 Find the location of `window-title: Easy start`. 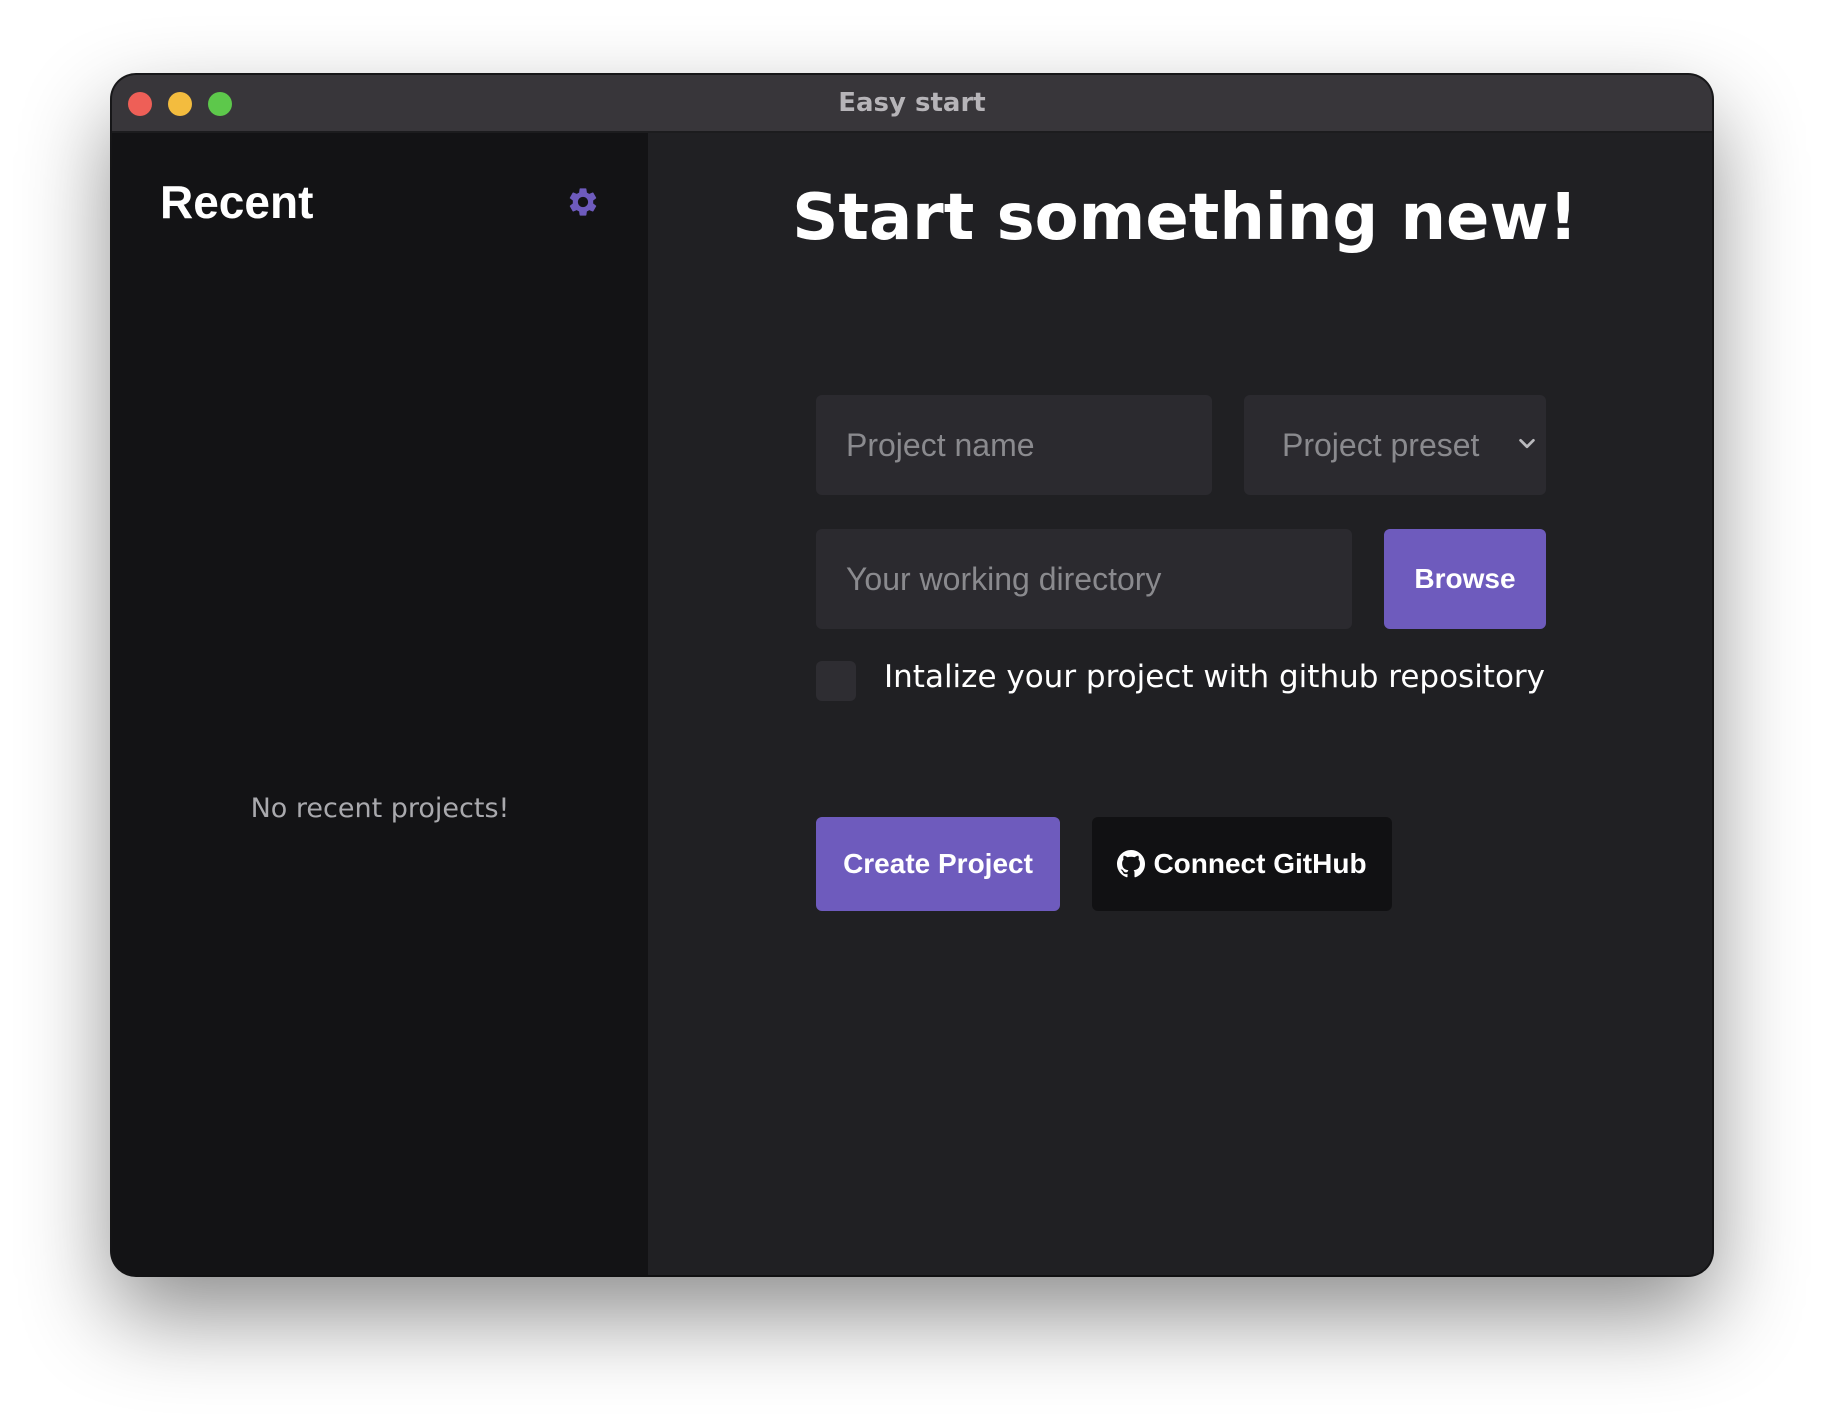

window-title: Easy start is located at coordinates (912, 103).